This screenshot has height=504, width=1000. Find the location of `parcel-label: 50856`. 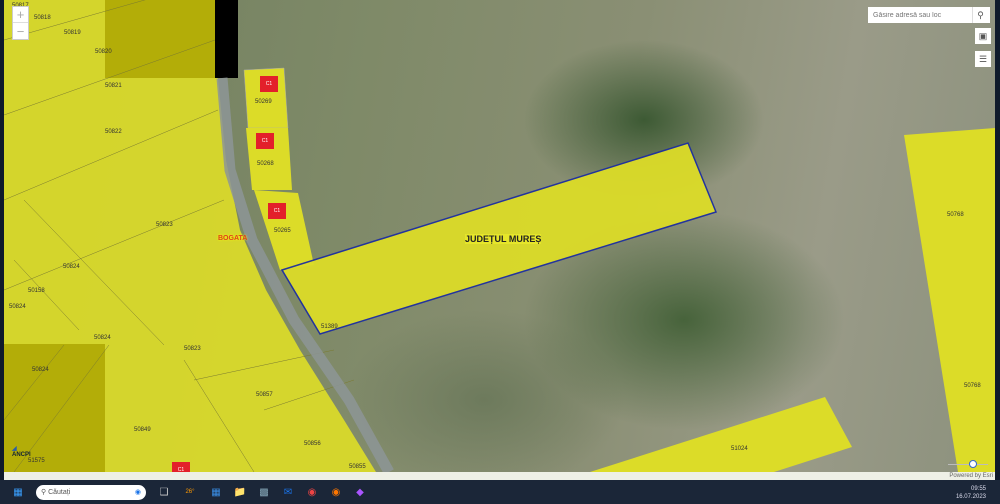

parcel-label: 50856 is located at coordinates (312, 444).